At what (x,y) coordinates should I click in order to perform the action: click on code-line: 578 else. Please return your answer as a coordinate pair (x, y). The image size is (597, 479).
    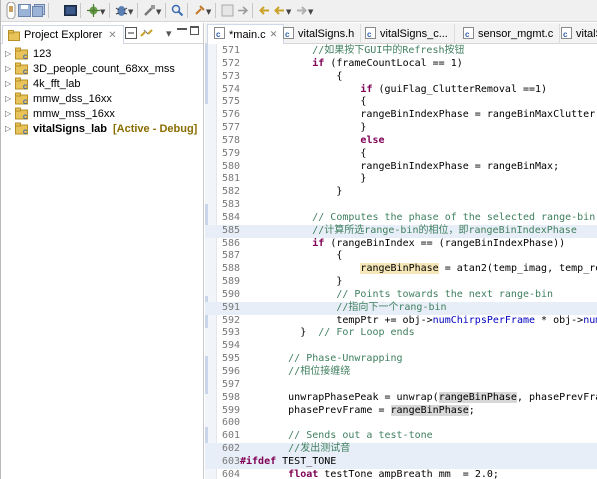
    Looking at the image, I should click on (401, 141).